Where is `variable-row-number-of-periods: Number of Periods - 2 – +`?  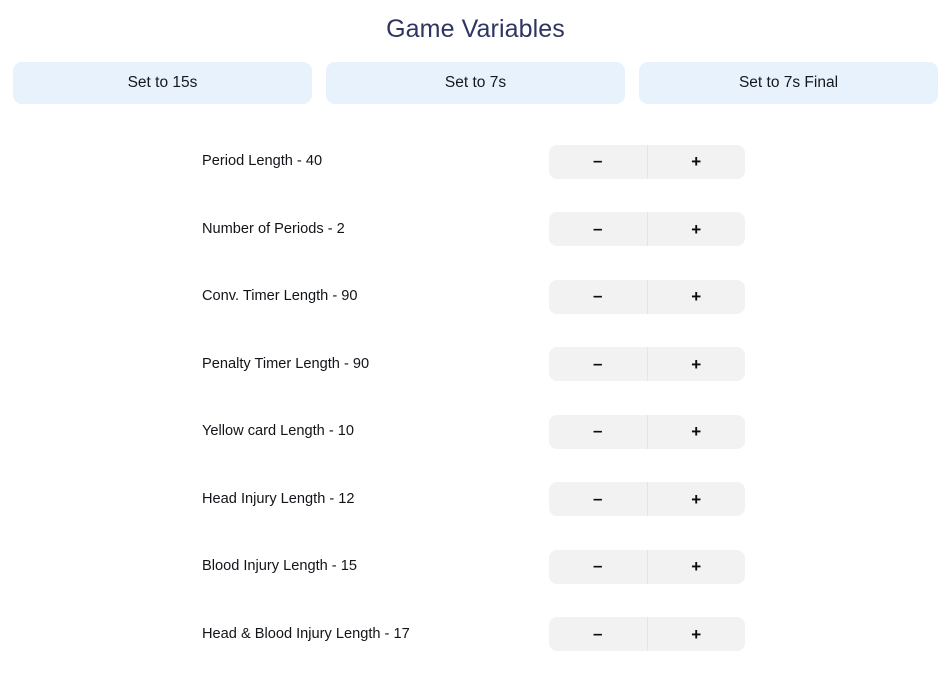 variable-row-number-of-periods: Number of Periods - 2 – + is located at coordinates (475, 230).